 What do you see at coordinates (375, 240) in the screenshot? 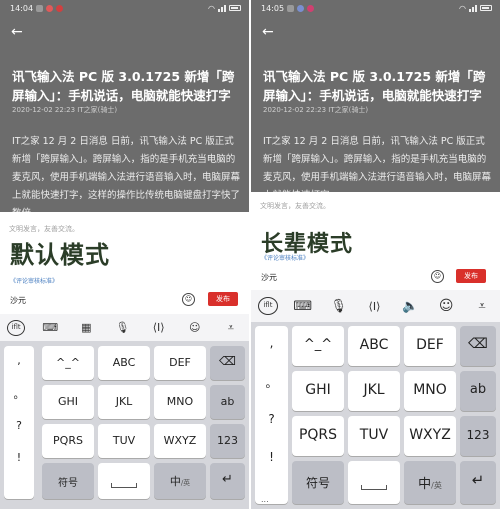
I see `comment-area: 文明发言，友善交流。 长辈模式 《评论审核标准》 沙元 ☺ 发布` at bounding box center [375, 240].